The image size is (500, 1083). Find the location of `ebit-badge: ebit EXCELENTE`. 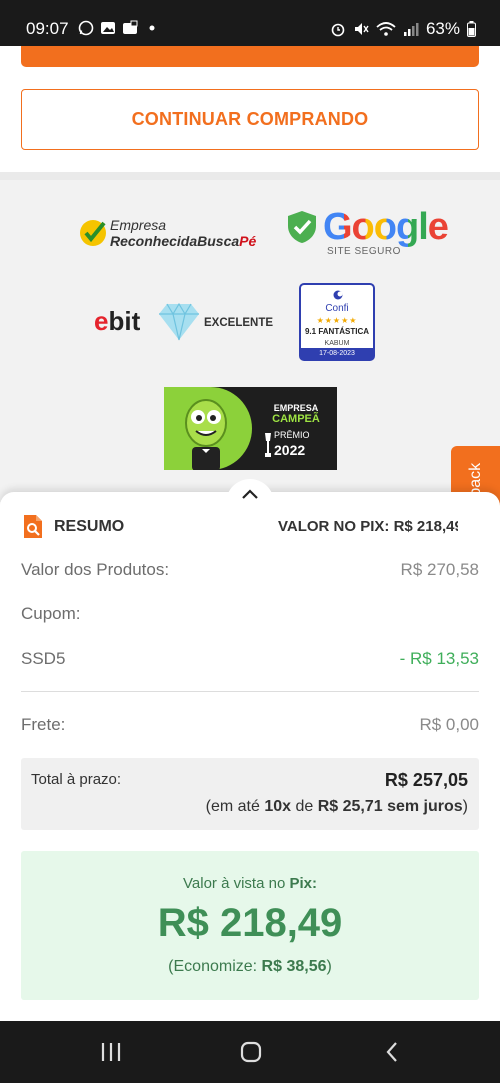

ebit-badge: ebit EXCELENTE is located at coordinates (184, 322).